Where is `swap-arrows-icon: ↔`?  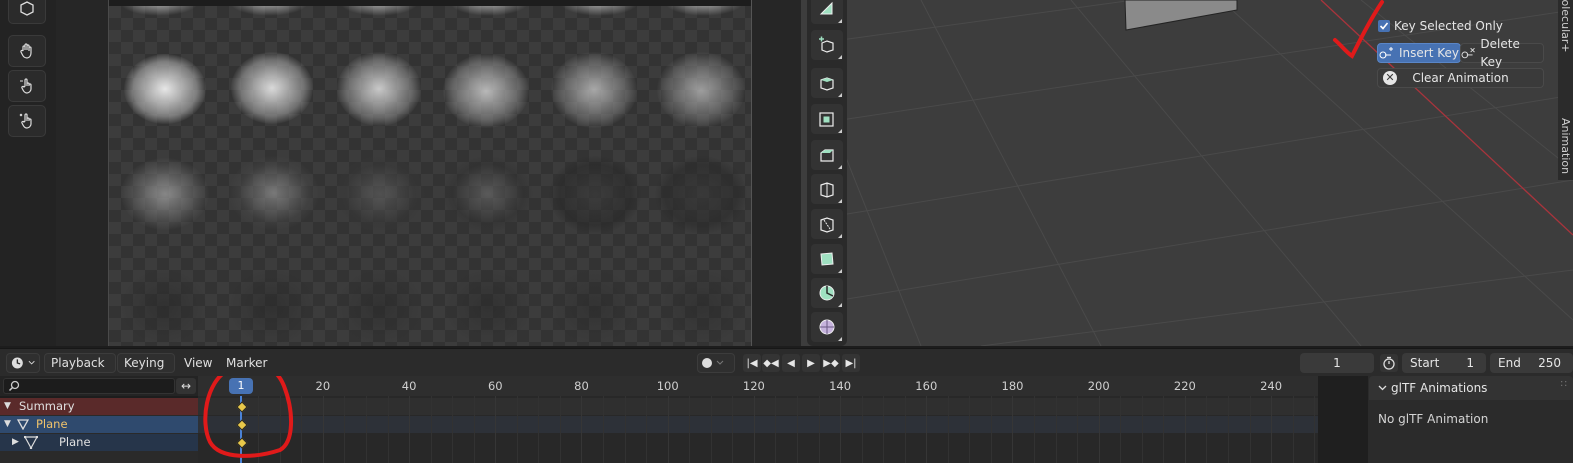 swap-arrows-icon: ↔ is located at coordinates (186, 386).